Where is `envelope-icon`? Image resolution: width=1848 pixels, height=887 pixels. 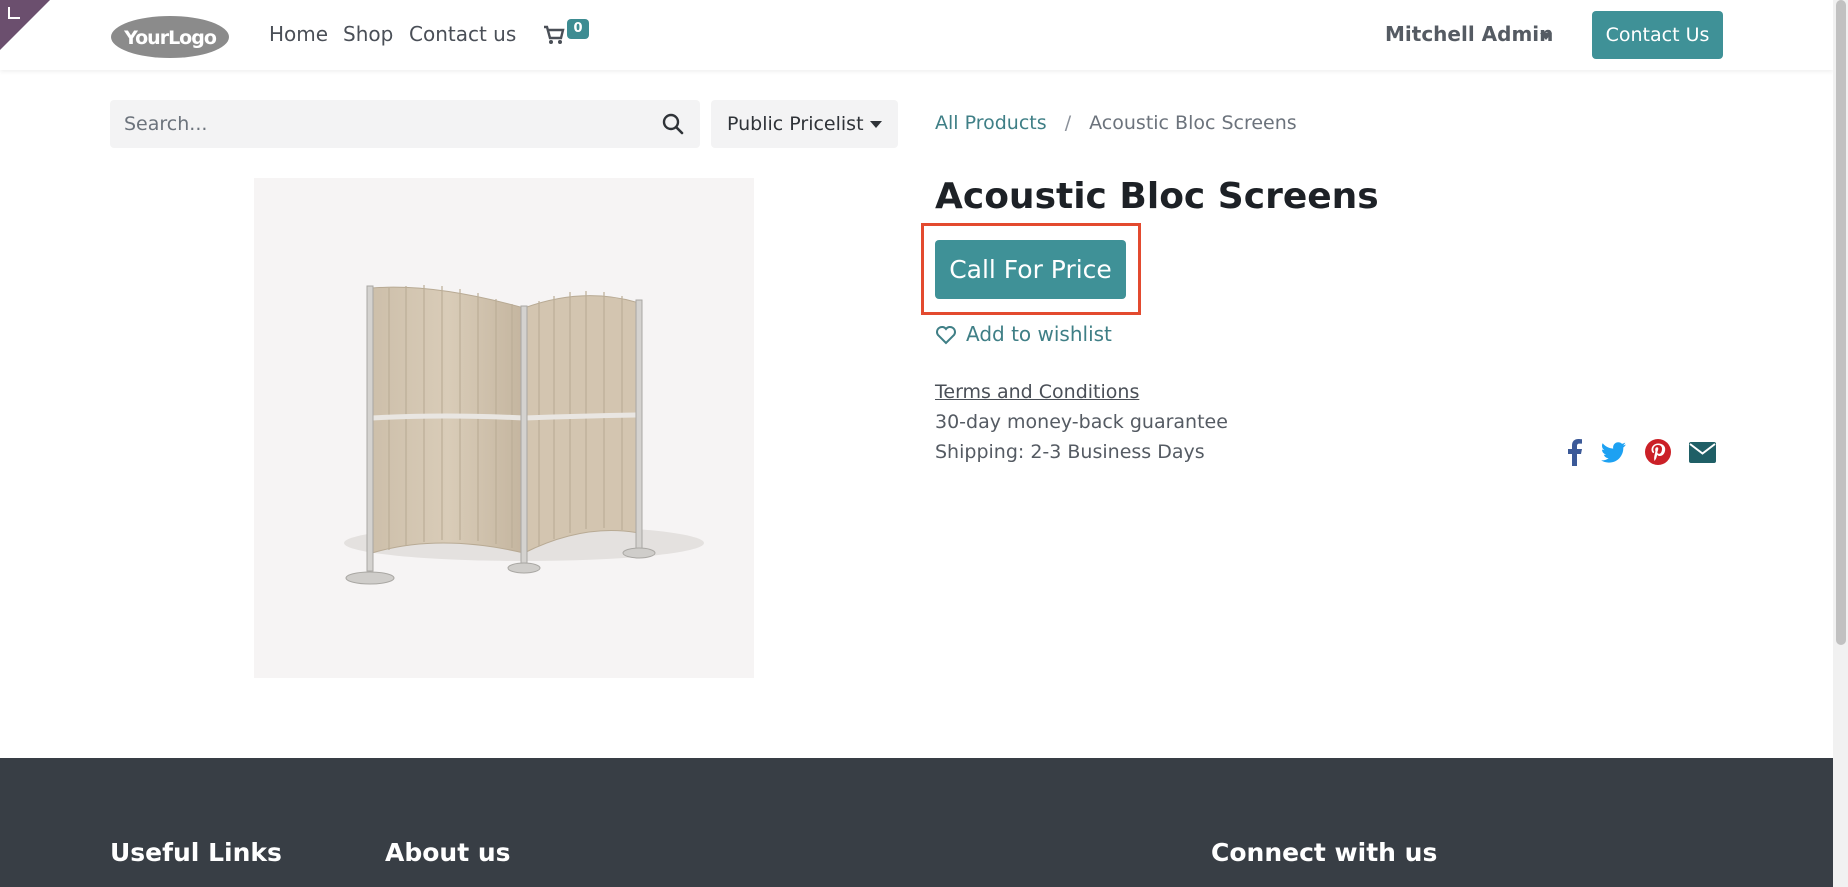 envelope-icon is located at coordinates (1702, 452).